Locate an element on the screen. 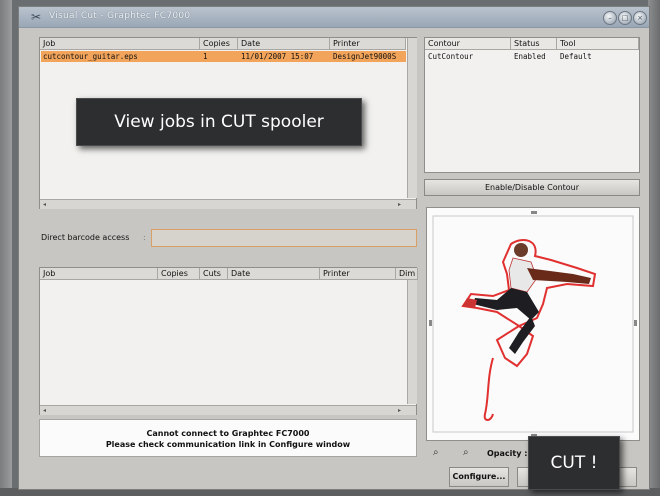  maximize-icon: □ is located at coordinates (625, 18).